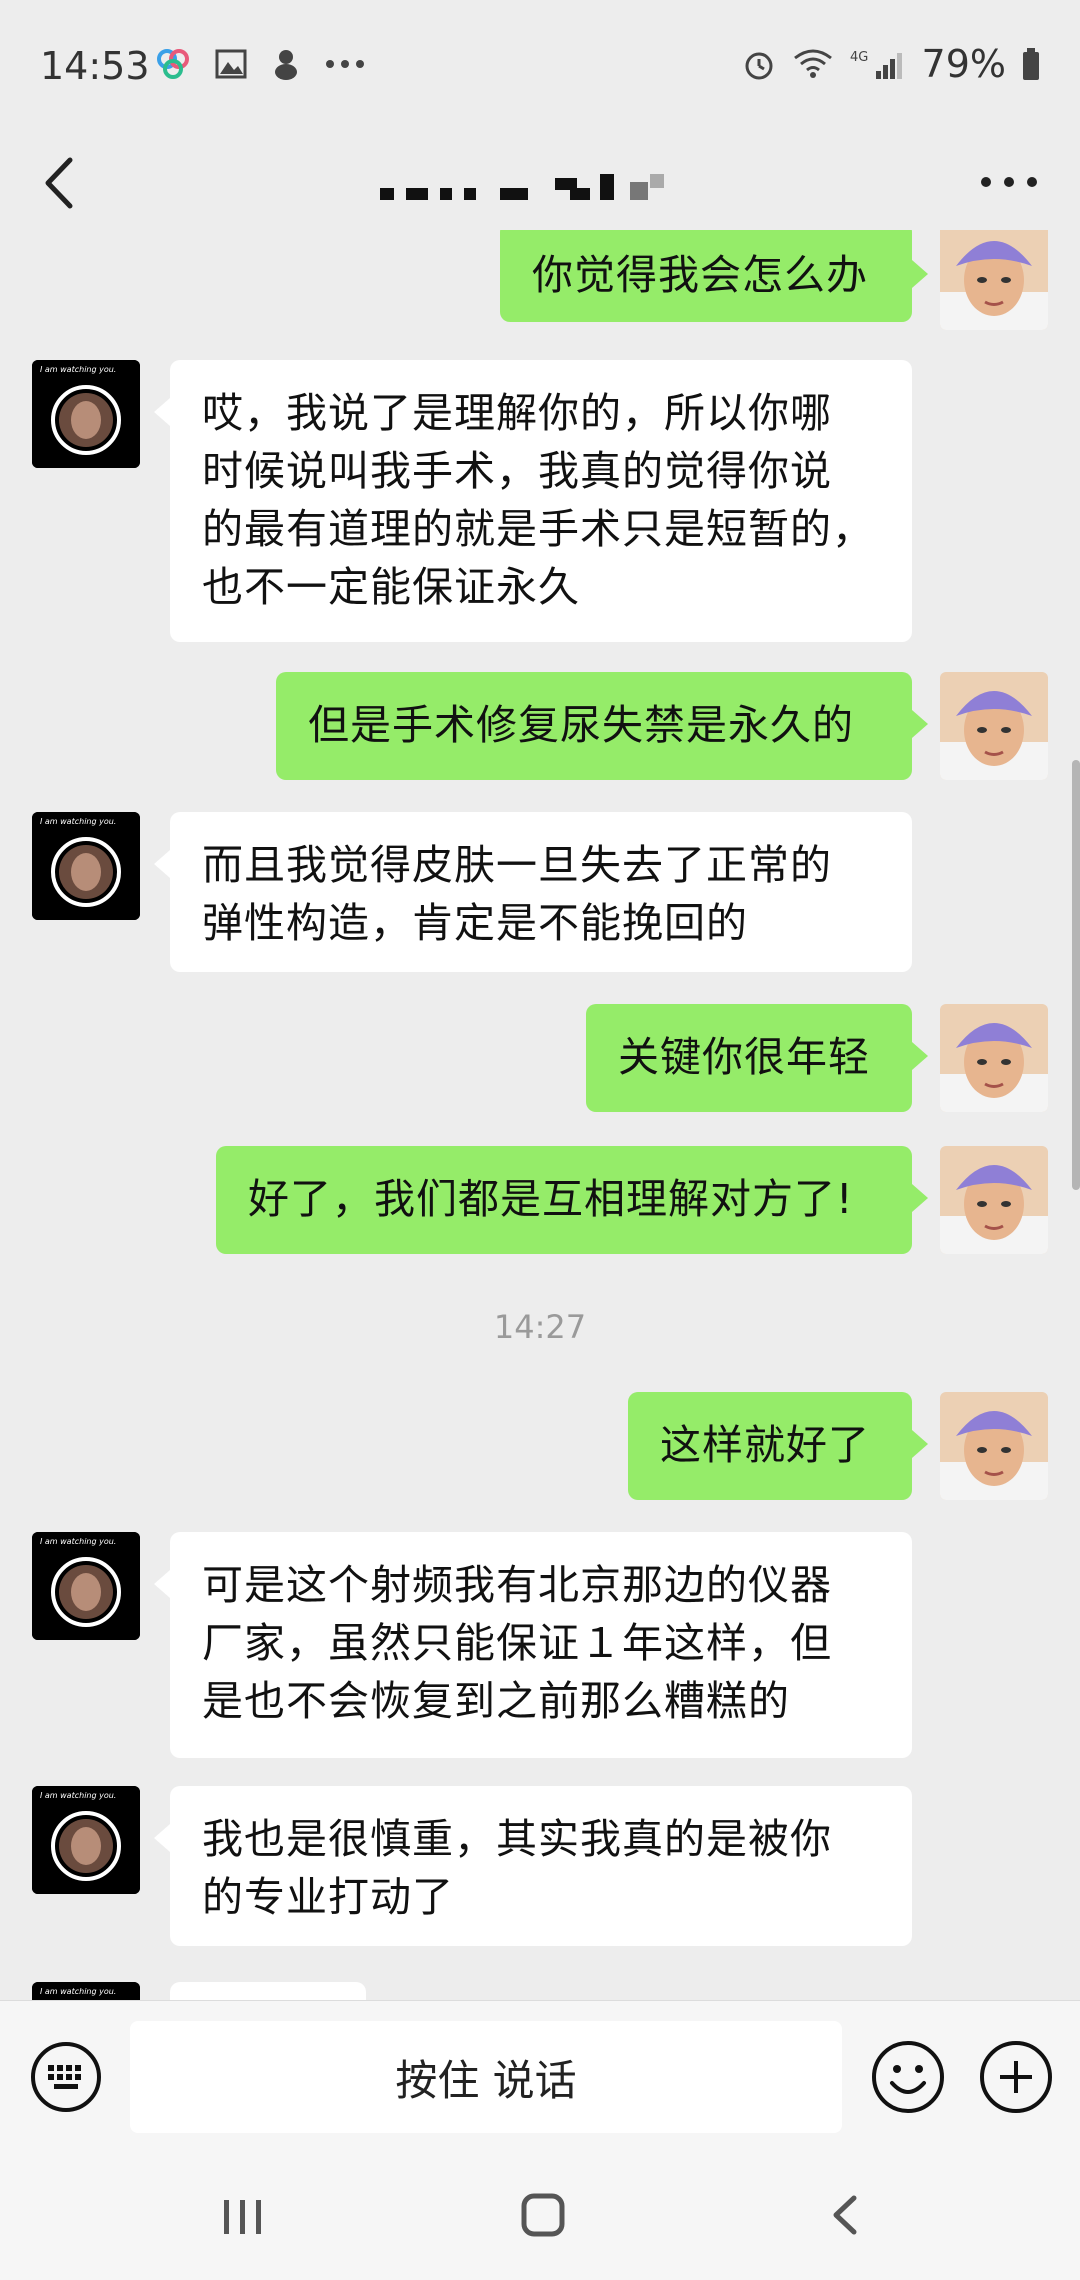 The image size is (1080, 2280). Describe the element at coordinates (847, 2215) in the screenshot. I see `nav-back-icon` at that location.